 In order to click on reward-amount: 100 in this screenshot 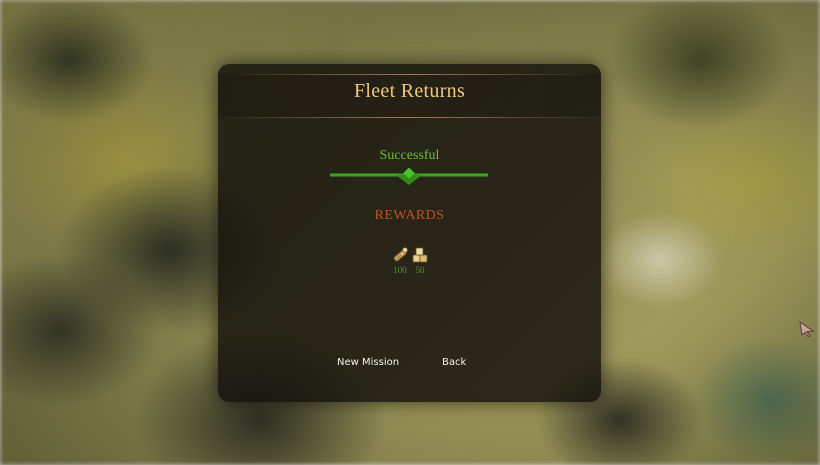, I will do `click(400, 270)`.